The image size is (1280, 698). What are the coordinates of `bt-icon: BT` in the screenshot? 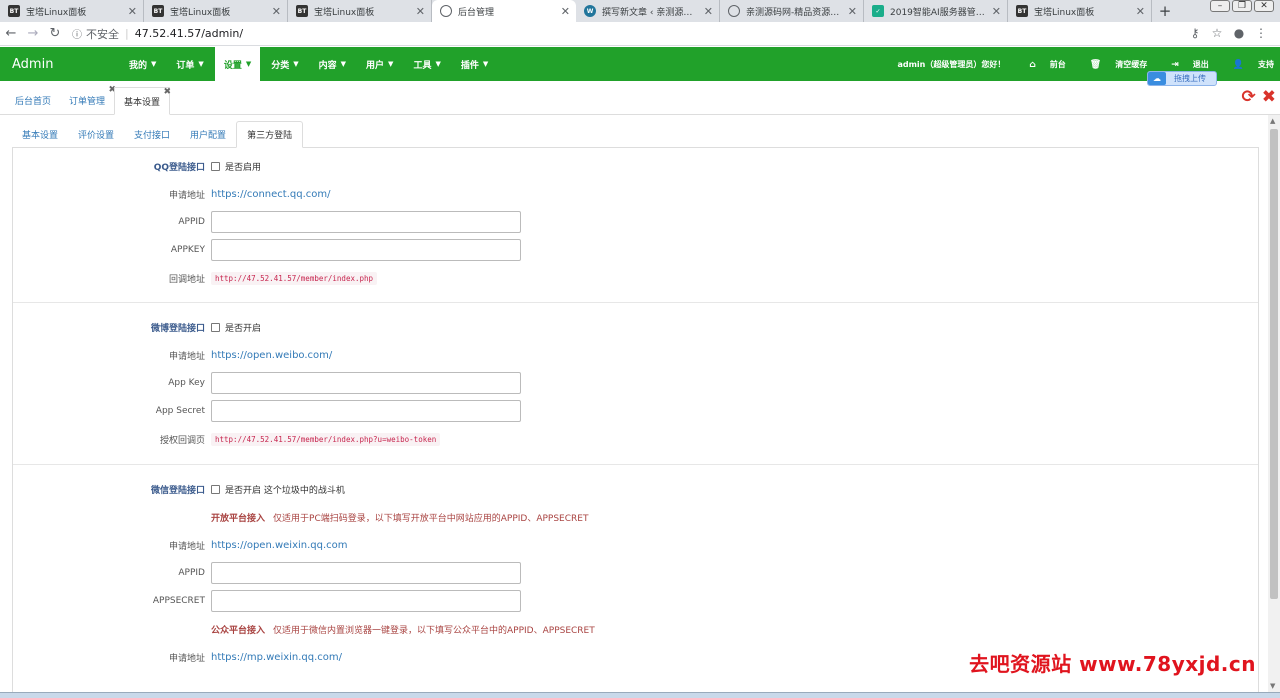 It's located at (14, 11).